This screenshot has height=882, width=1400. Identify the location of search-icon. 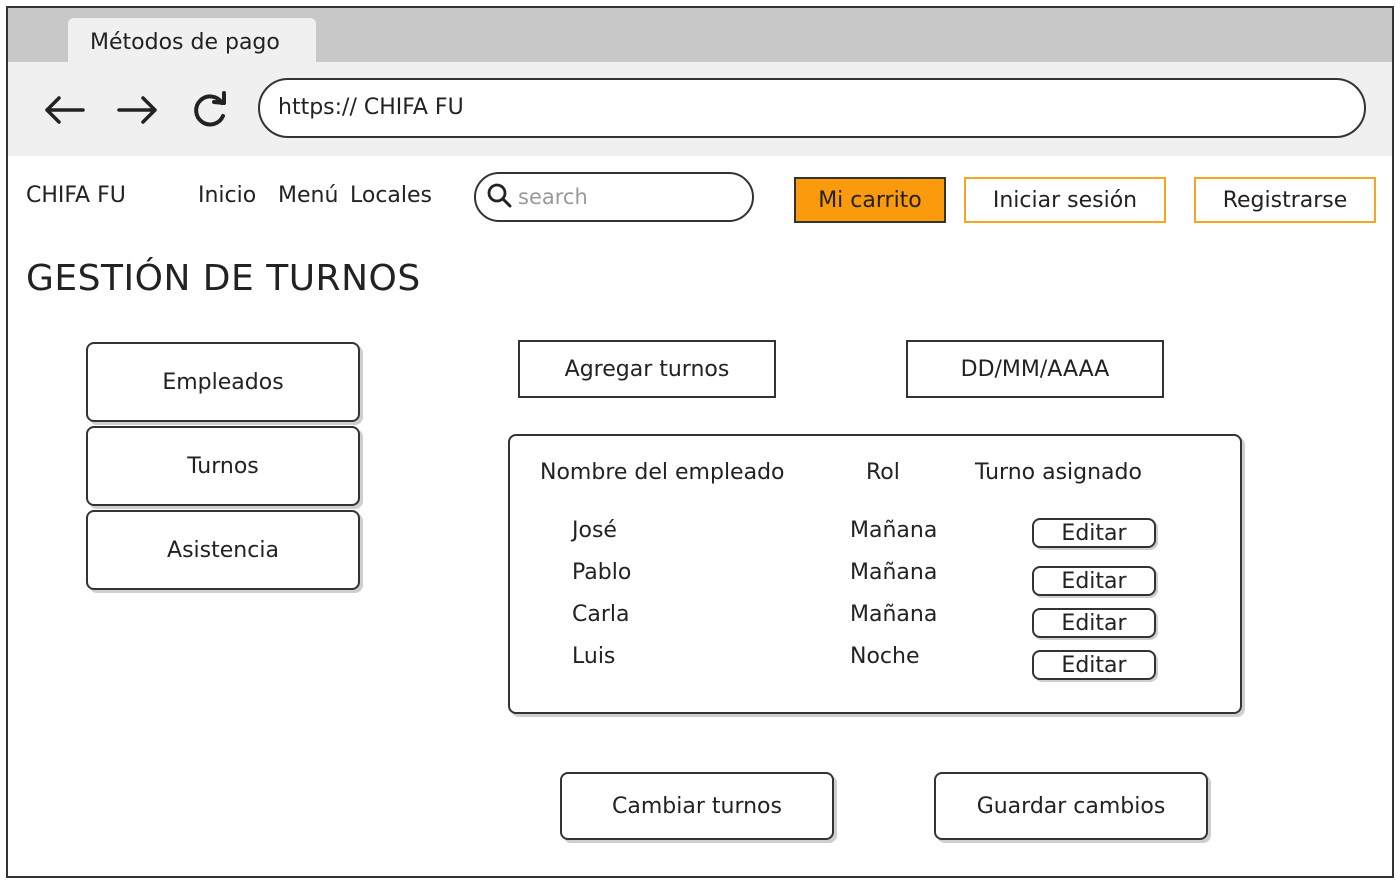
(499, 197).